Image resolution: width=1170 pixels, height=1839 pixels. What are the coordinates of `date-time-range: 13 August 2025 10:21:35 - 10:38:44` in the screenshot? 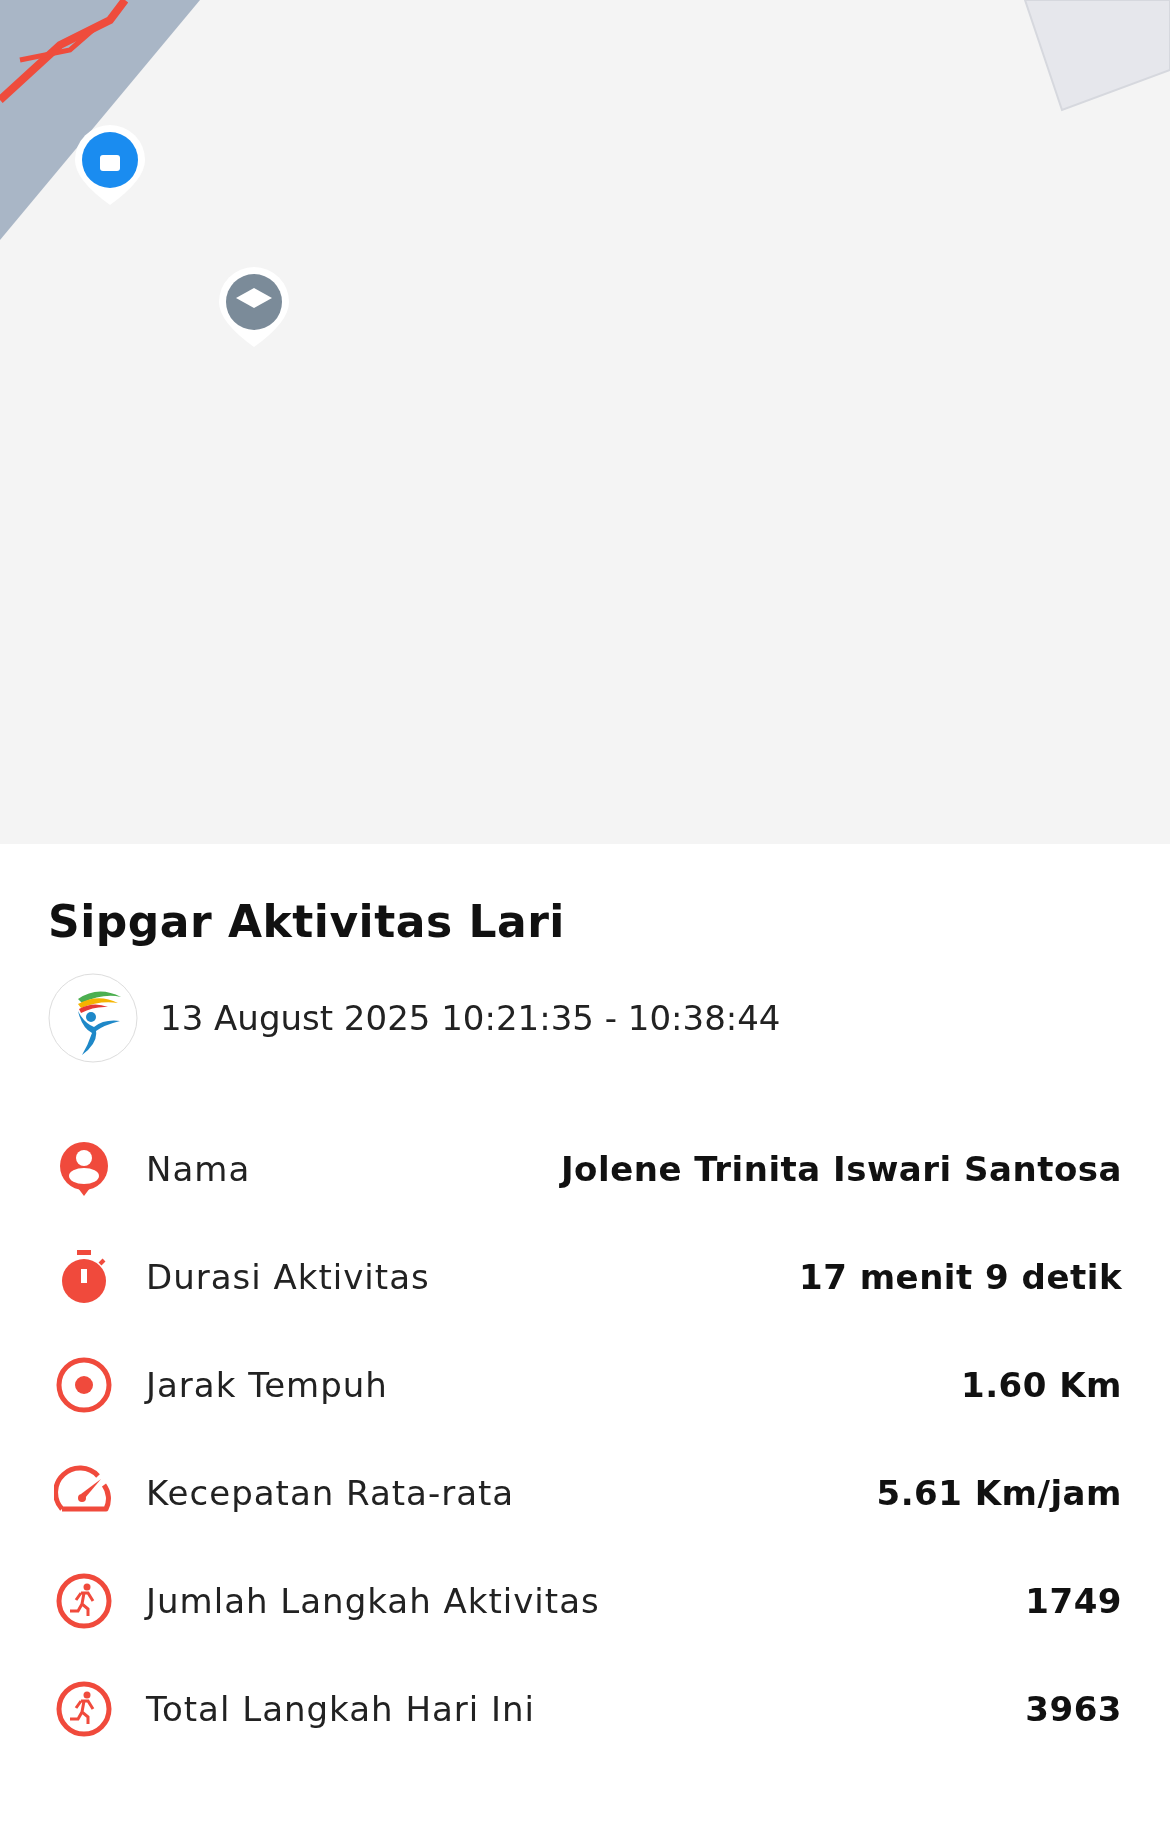 It's located at (470, 1018).